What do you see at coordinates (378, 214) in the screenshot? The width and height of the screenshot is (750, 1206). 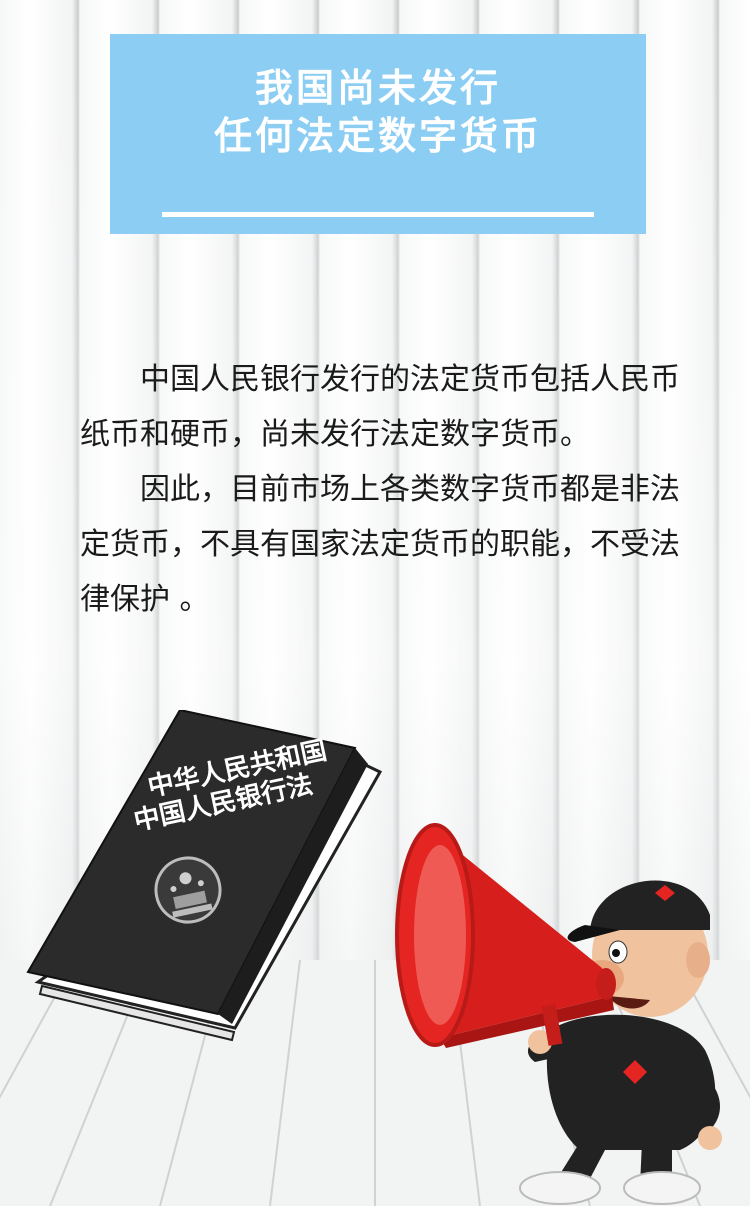 I see `title-underline` at bounding box center [378, 214].